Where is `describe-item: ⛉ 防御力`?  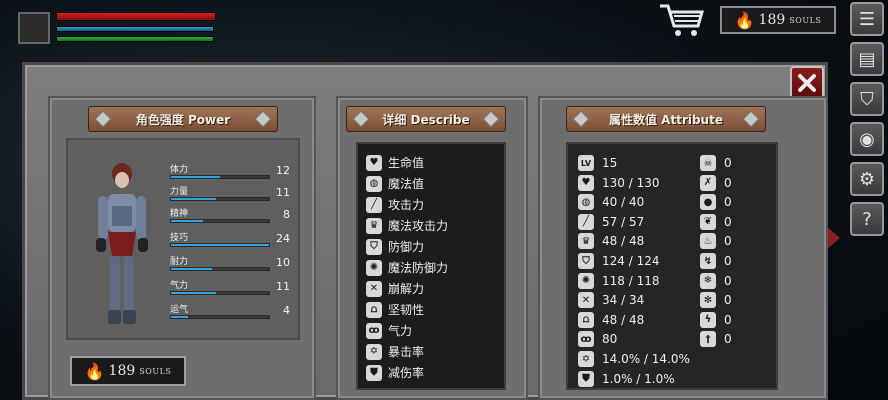
describe-item: ⛉ 防御力 is located at coordinates (395, 246).